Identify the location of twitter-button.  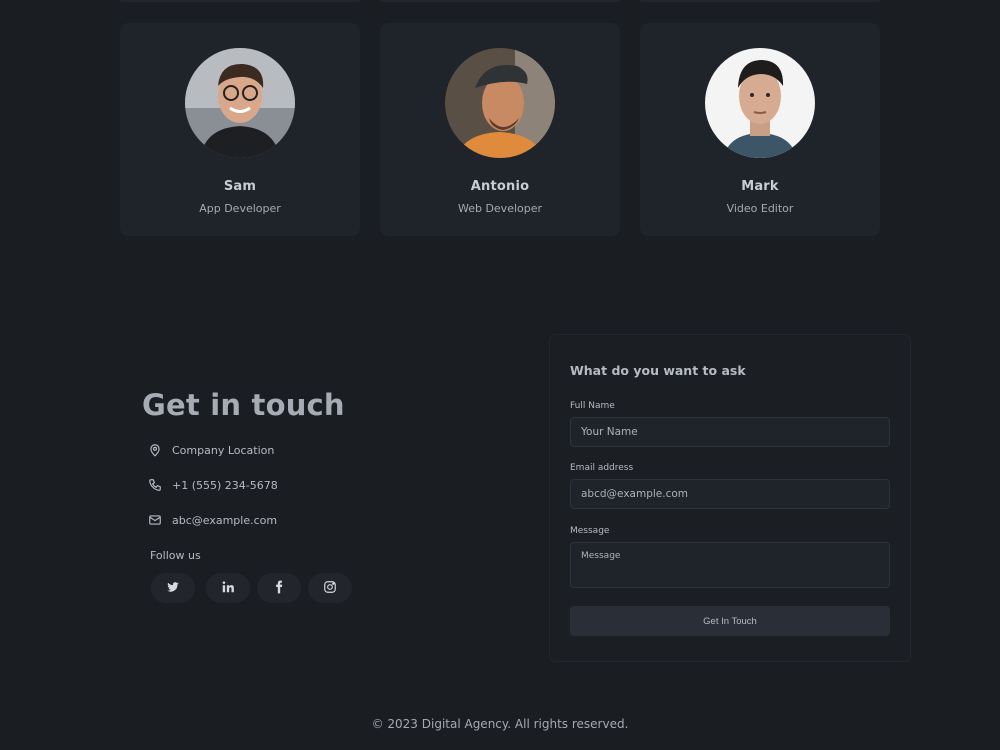
(173, 588).